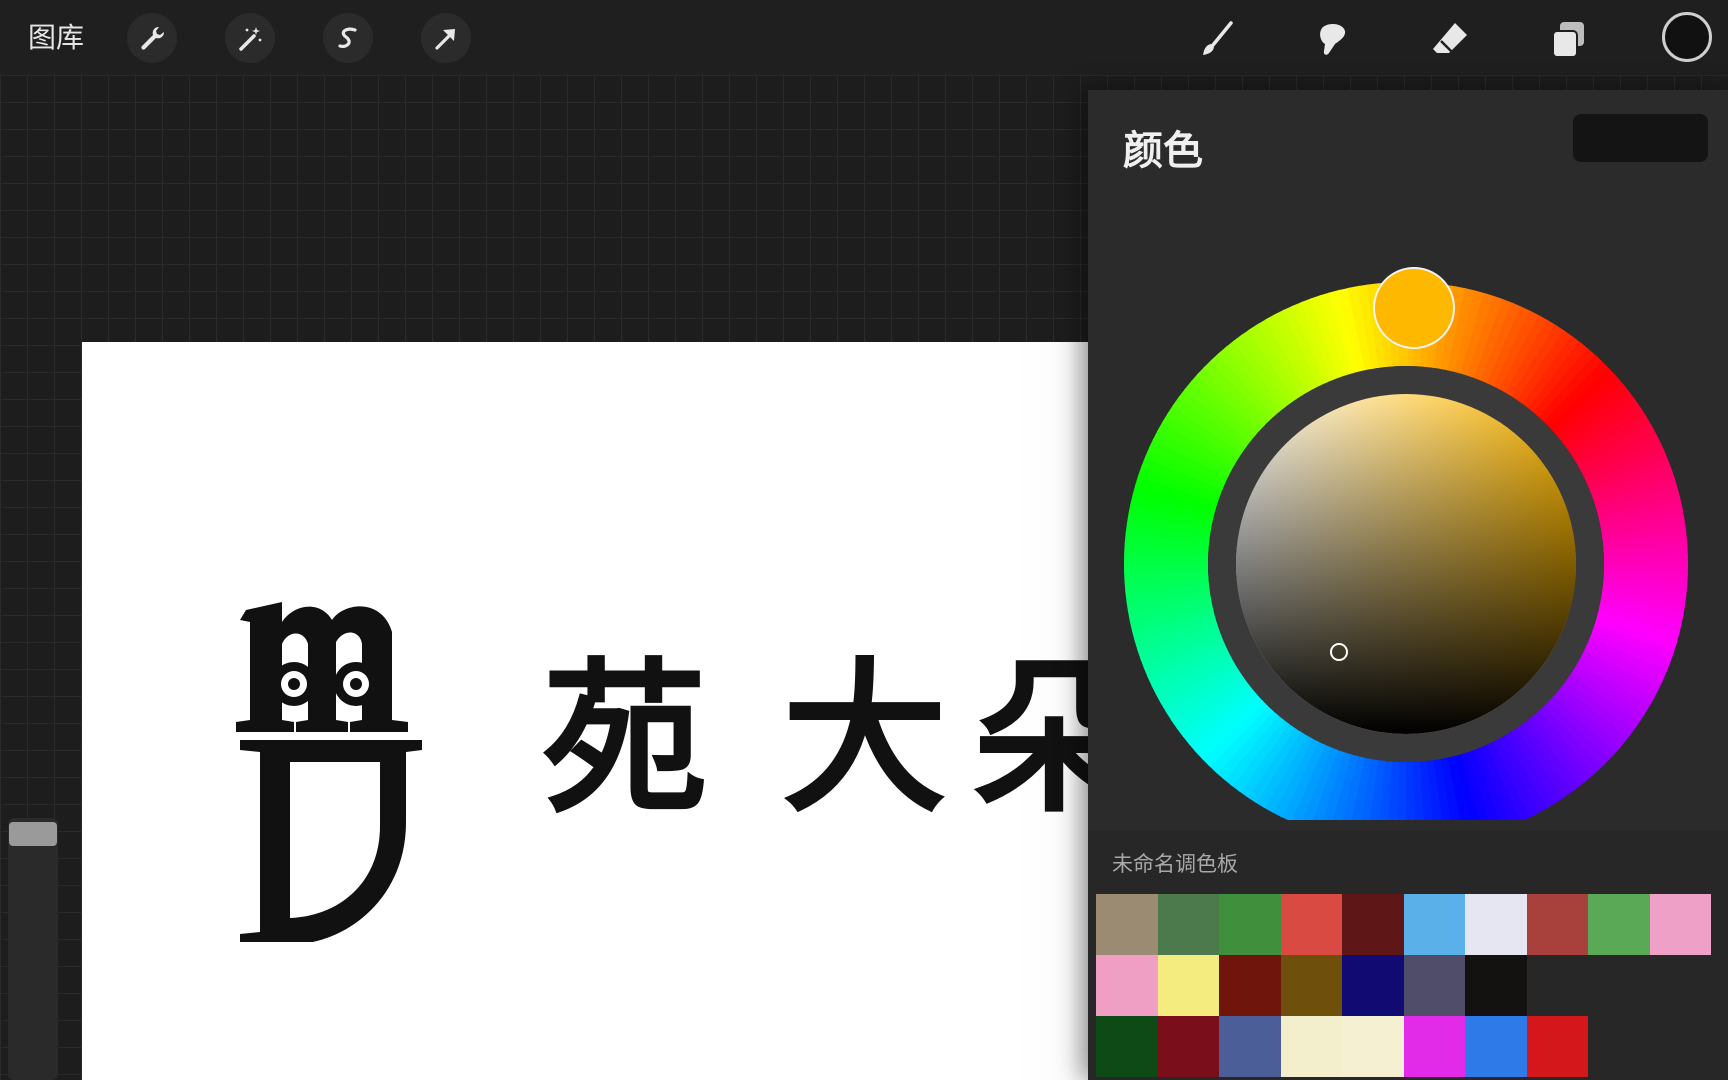 This screenshot has width=1728, height=1080. I want to click on adjustments-button, so click(250, 38).